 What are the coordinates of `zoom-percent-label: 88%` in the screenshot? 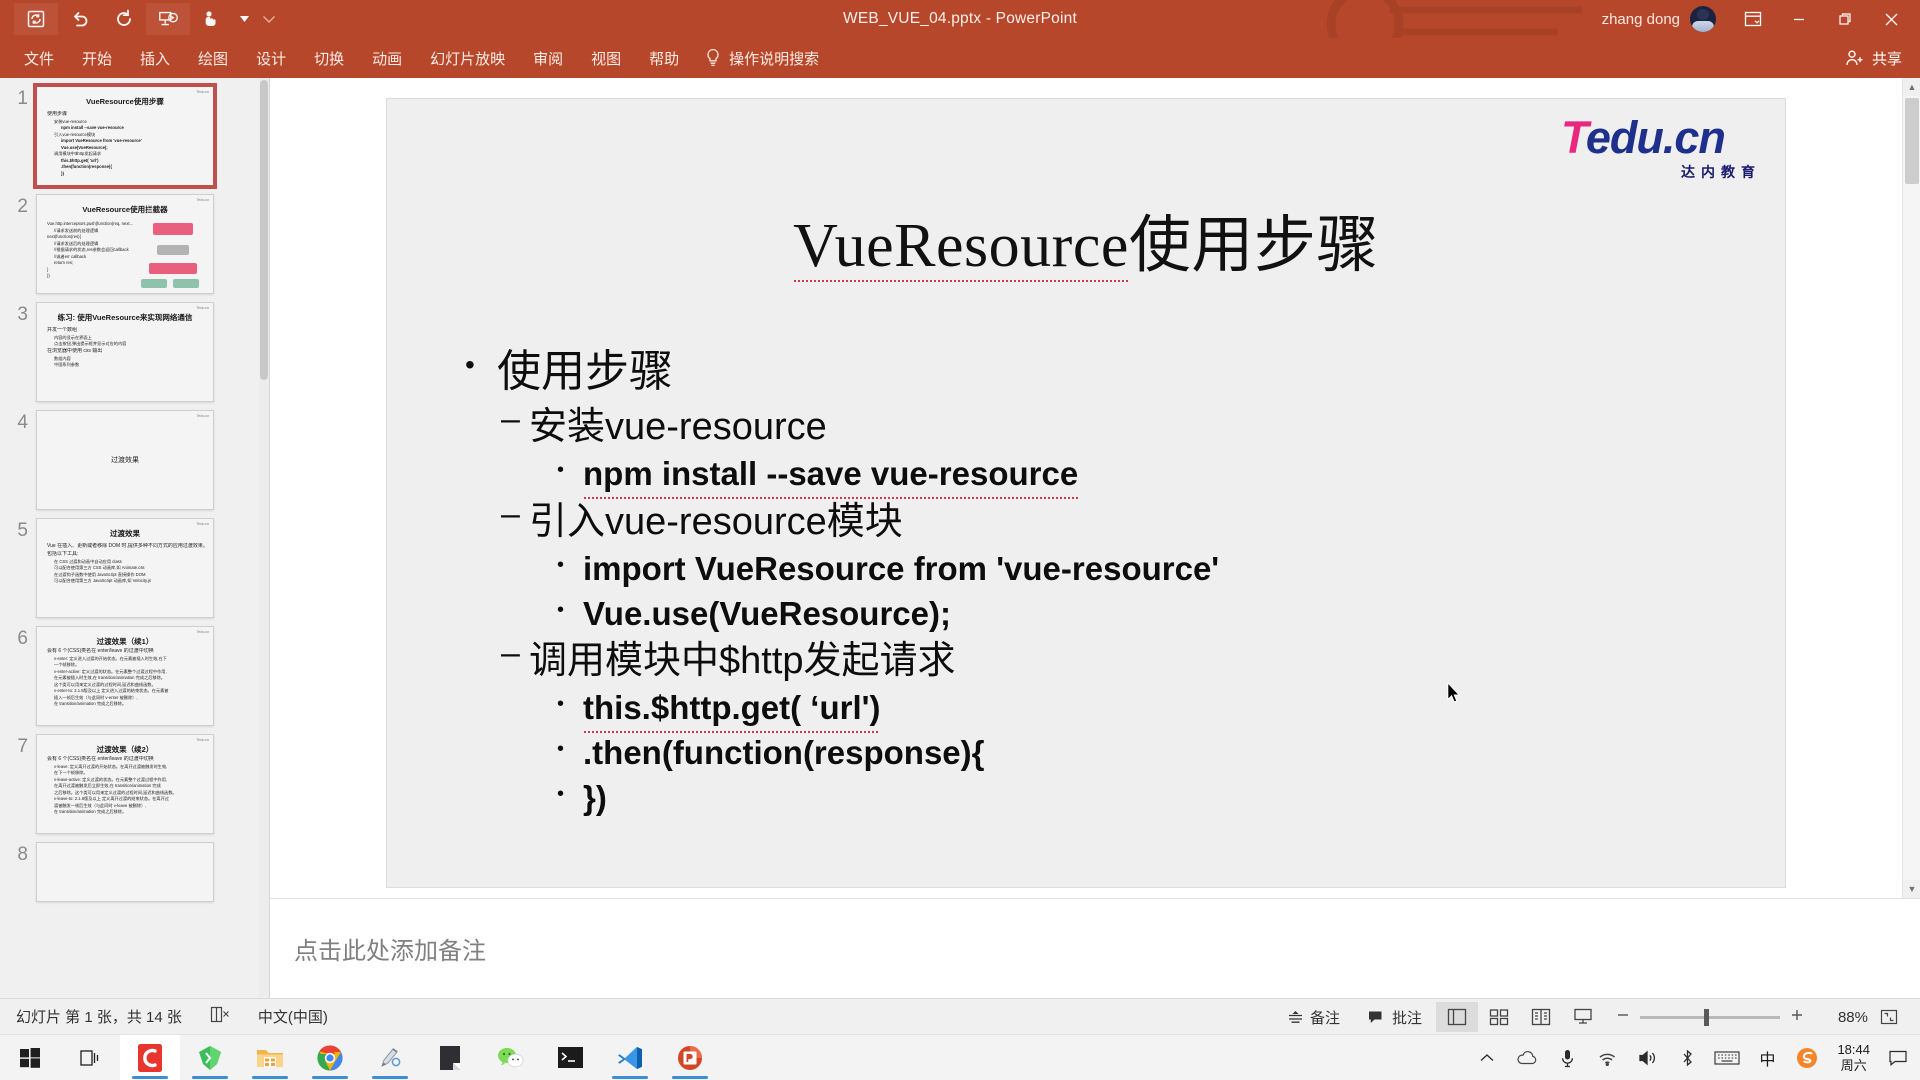 It's located at (1842, 1017).